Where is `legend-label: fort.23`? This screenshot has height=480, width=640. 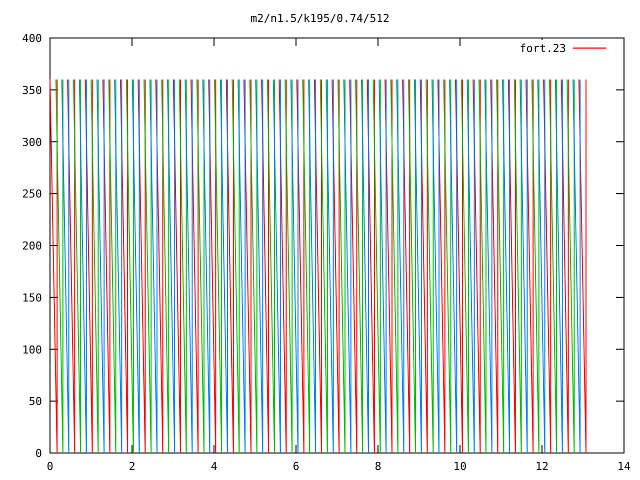
legend-label: fort.23 is located at coordinates (543, 48).